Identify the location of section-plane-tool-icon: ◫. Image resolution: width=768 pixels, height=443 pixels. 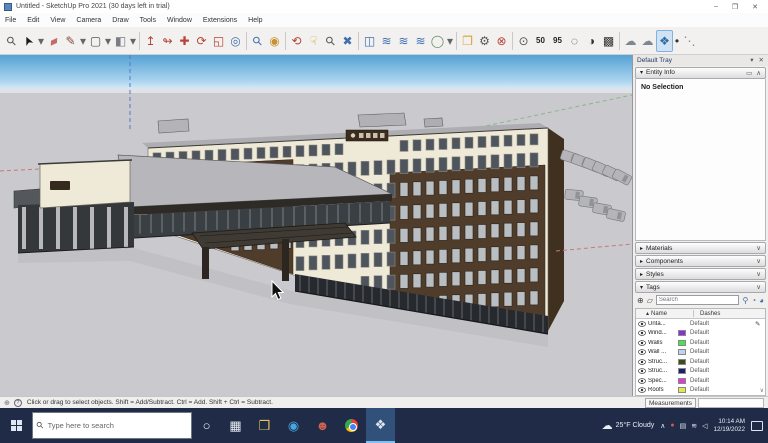
(369, 41).